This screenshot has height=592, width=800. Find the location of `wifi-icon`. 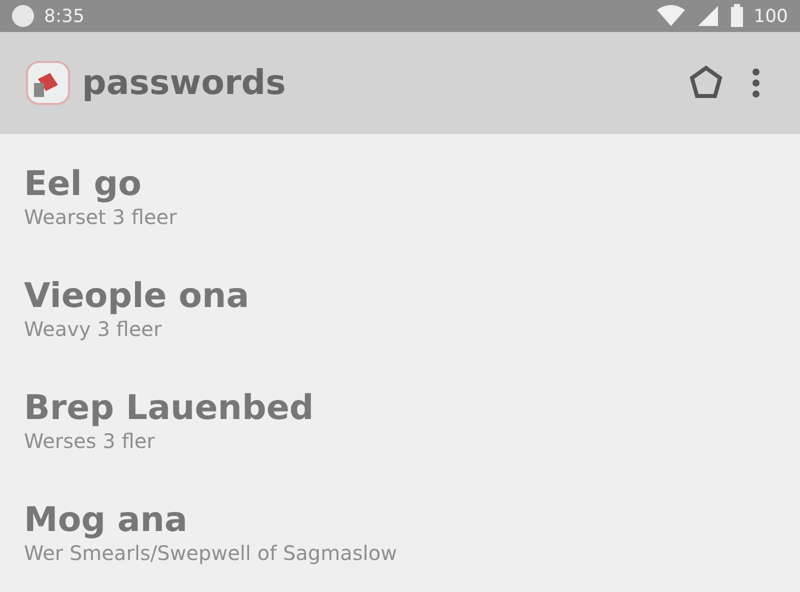

wifi-icon is located at coordinates (671, 16).